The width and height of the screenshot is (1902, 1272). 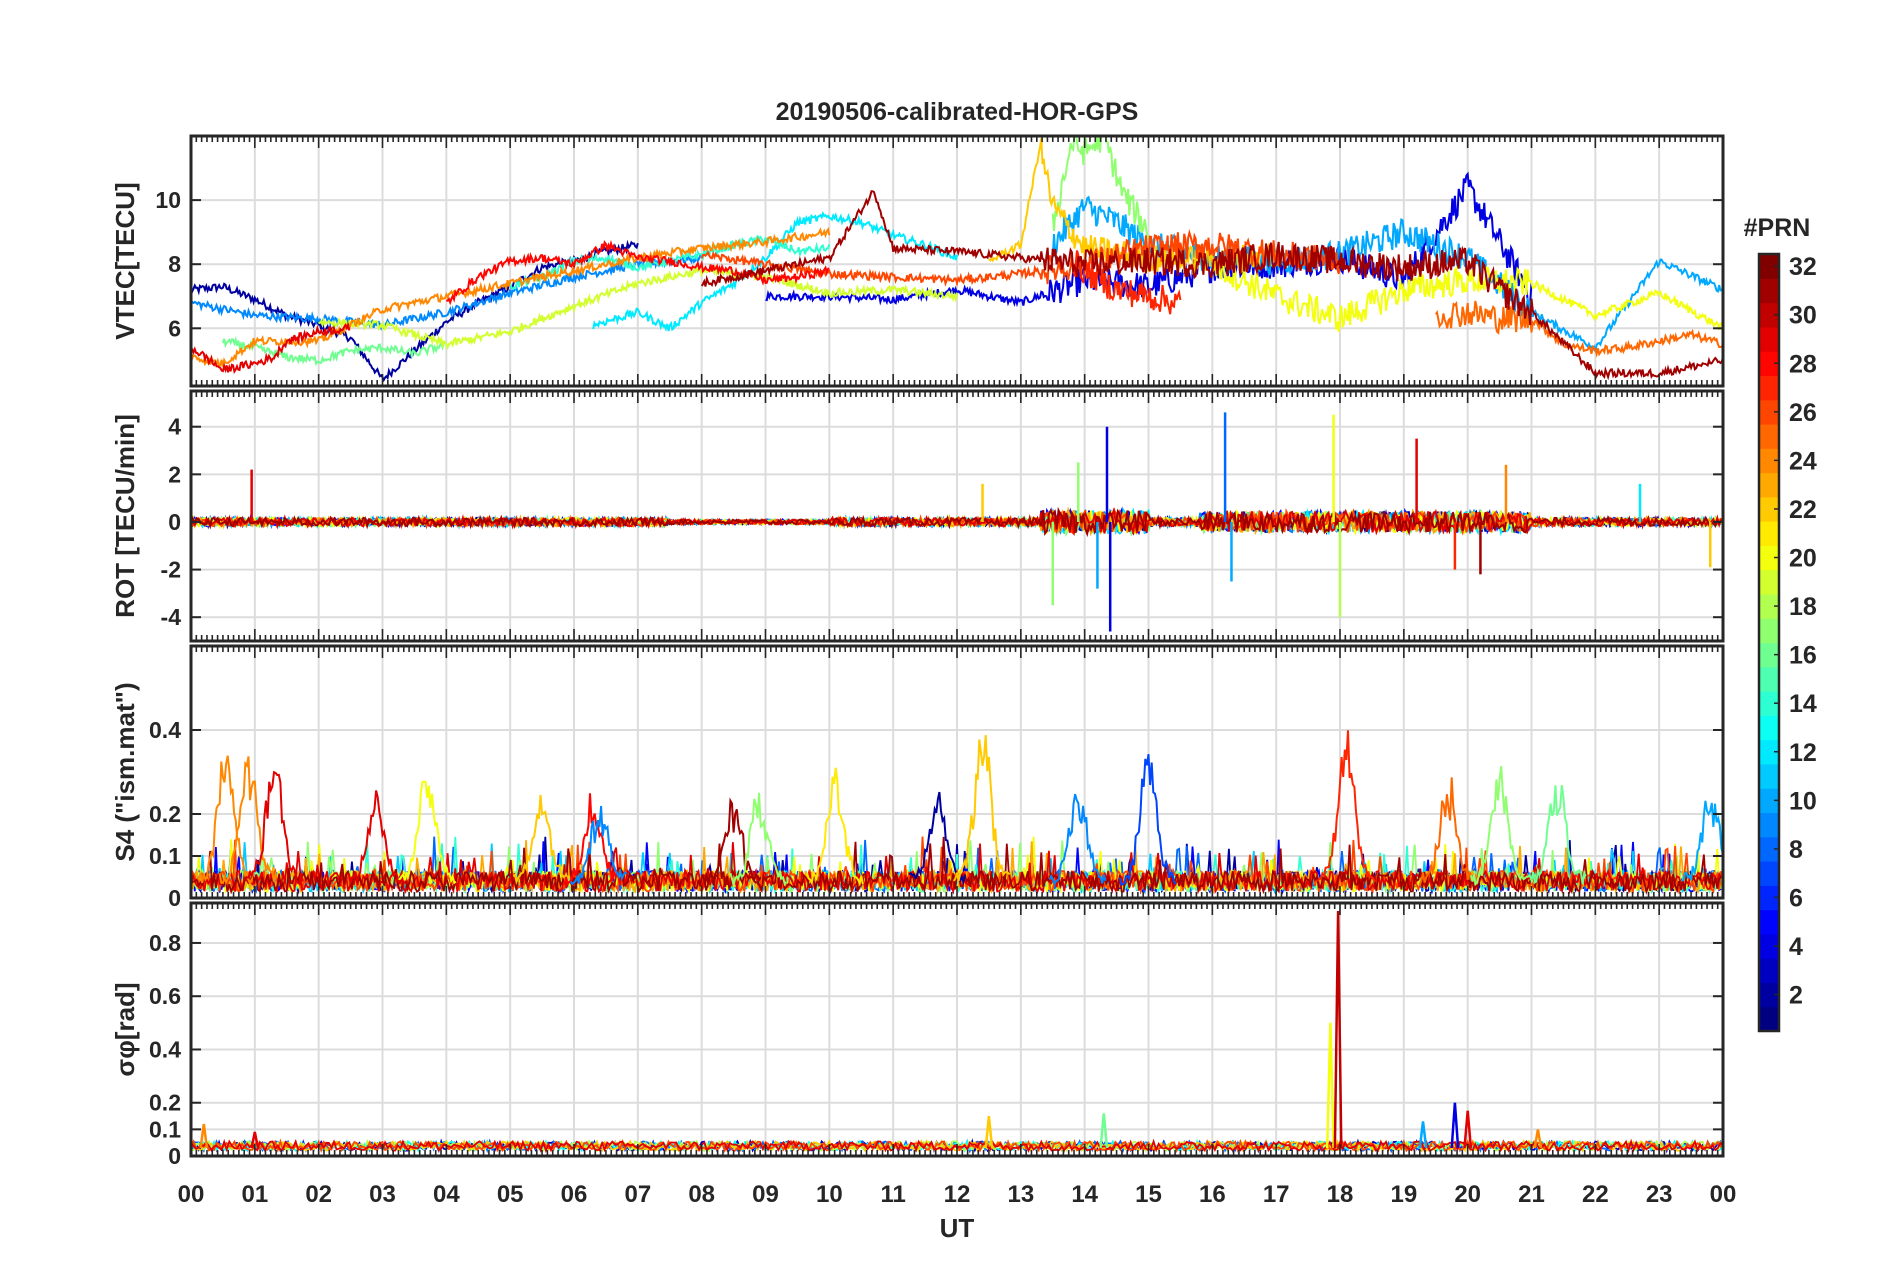 I want to click on x-tick-label: 20, so click(x=1467, y=1194).